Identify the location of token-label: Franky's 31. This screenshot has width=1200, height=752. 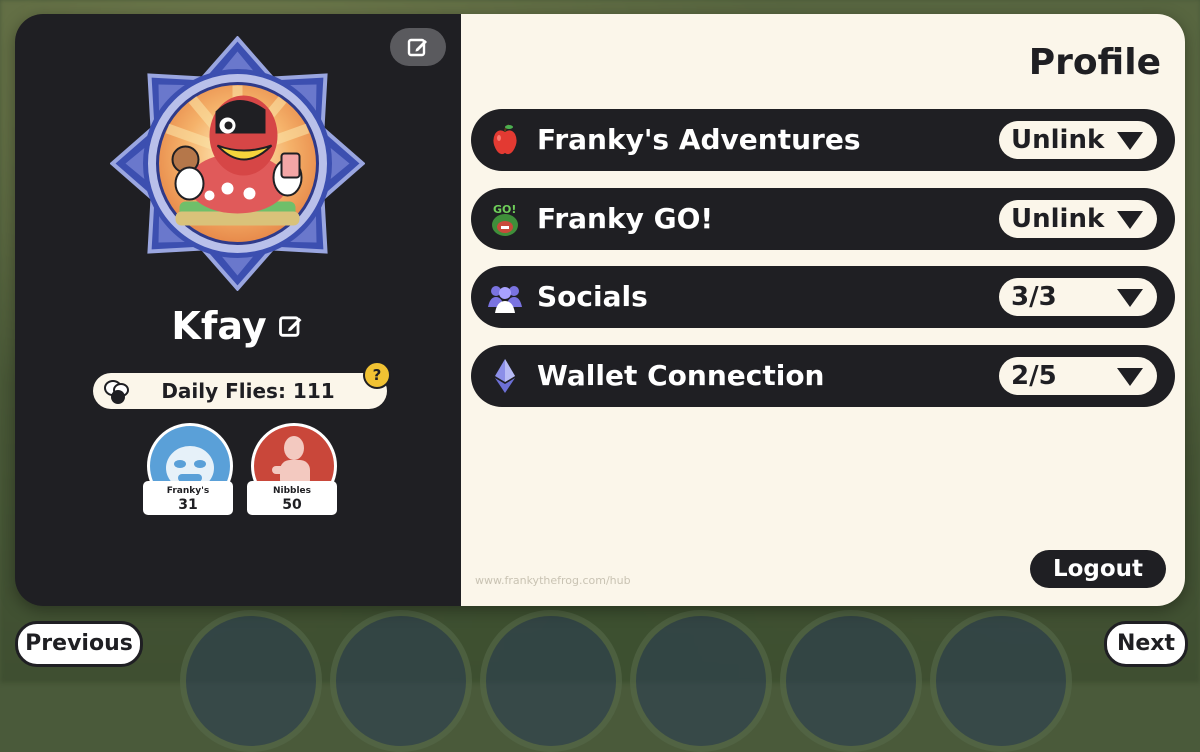
(188, 498).